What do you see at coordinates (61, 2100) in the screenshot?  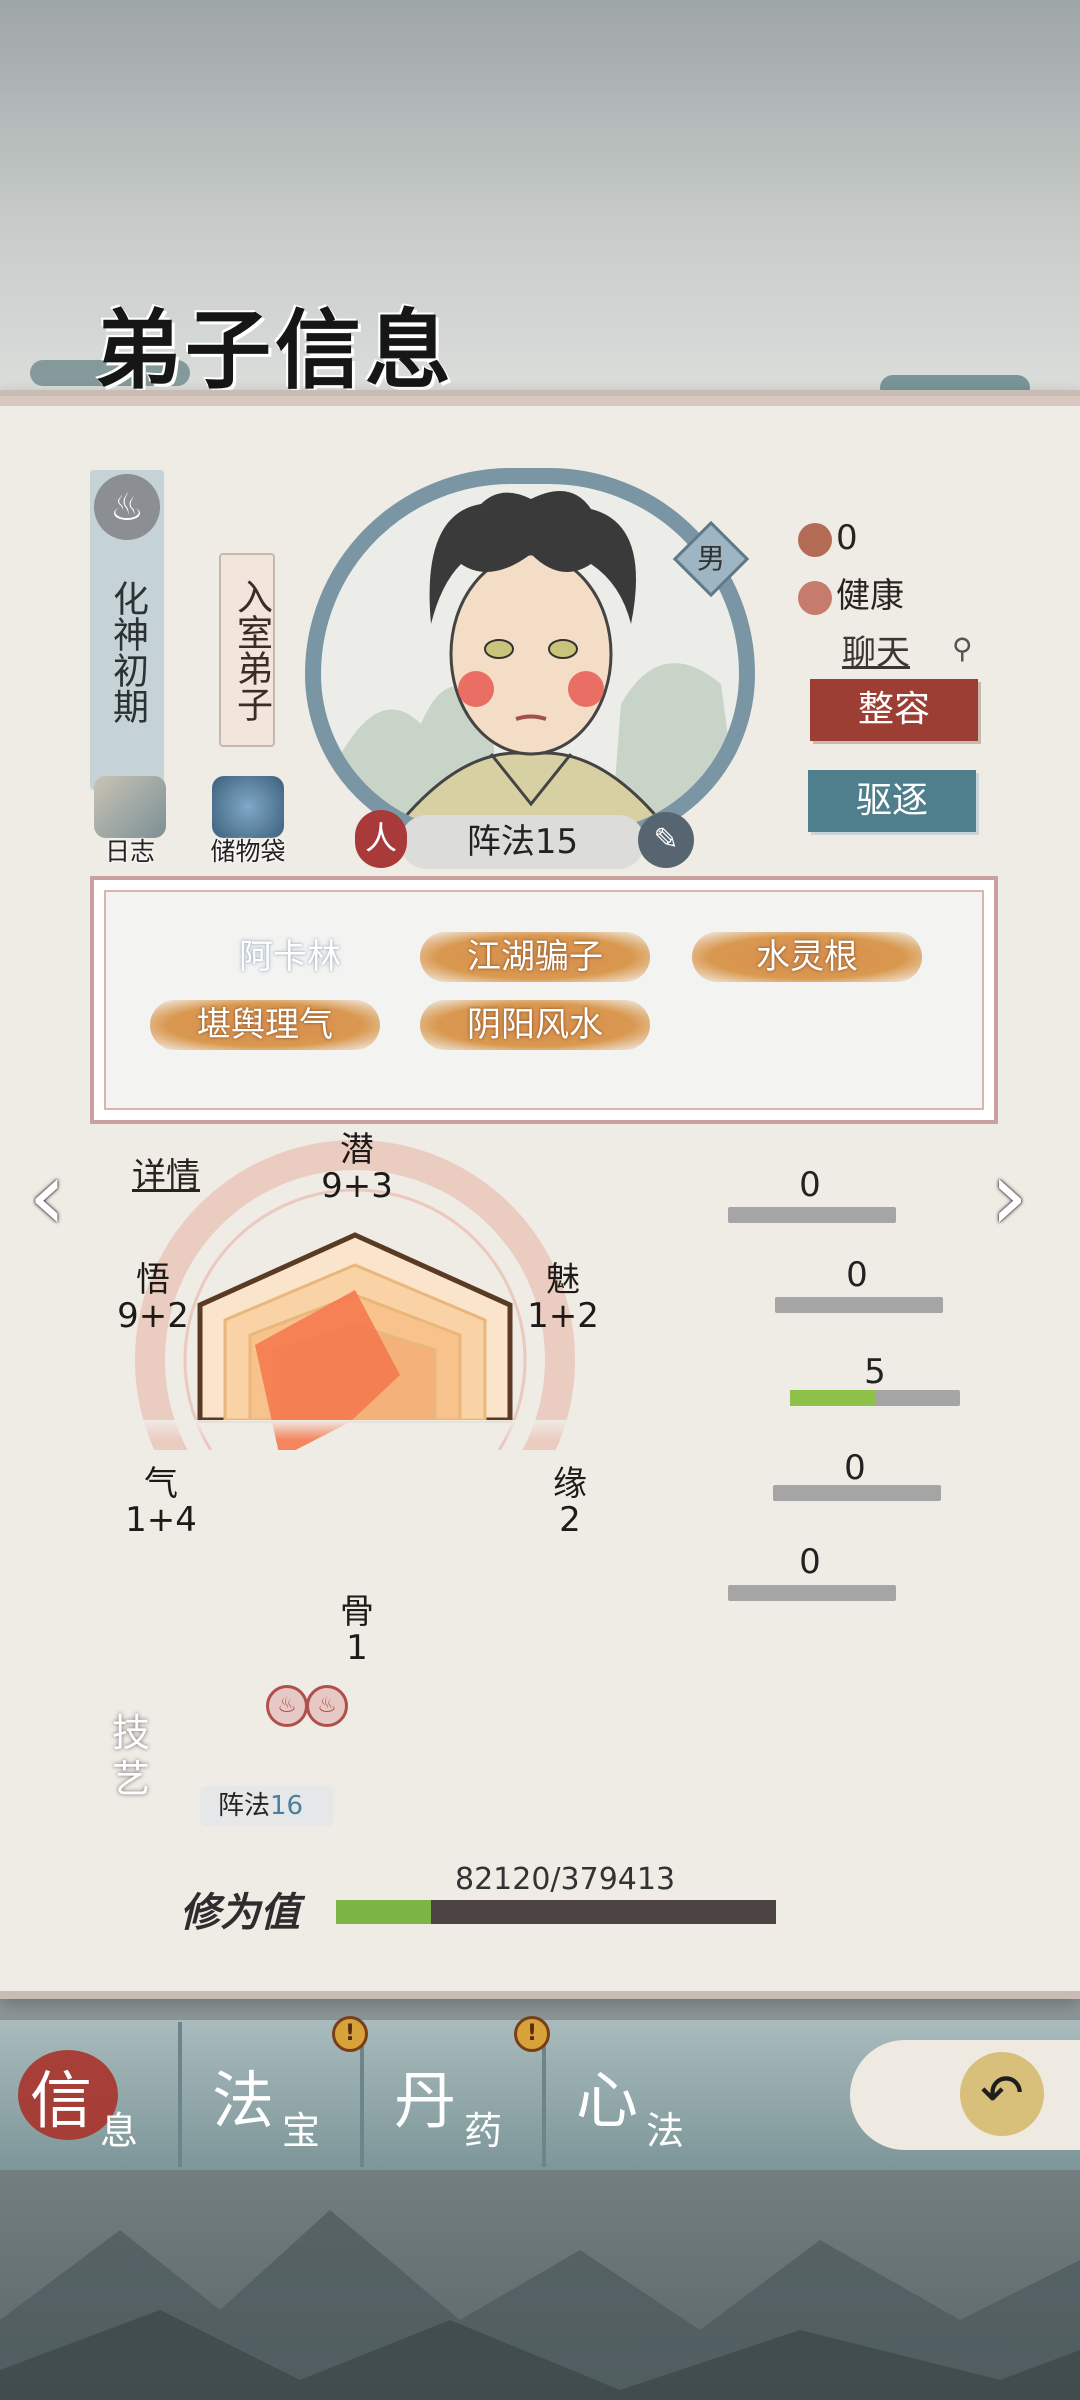 I see `tab-label-main: 信` at bounding box center [61, 2100].